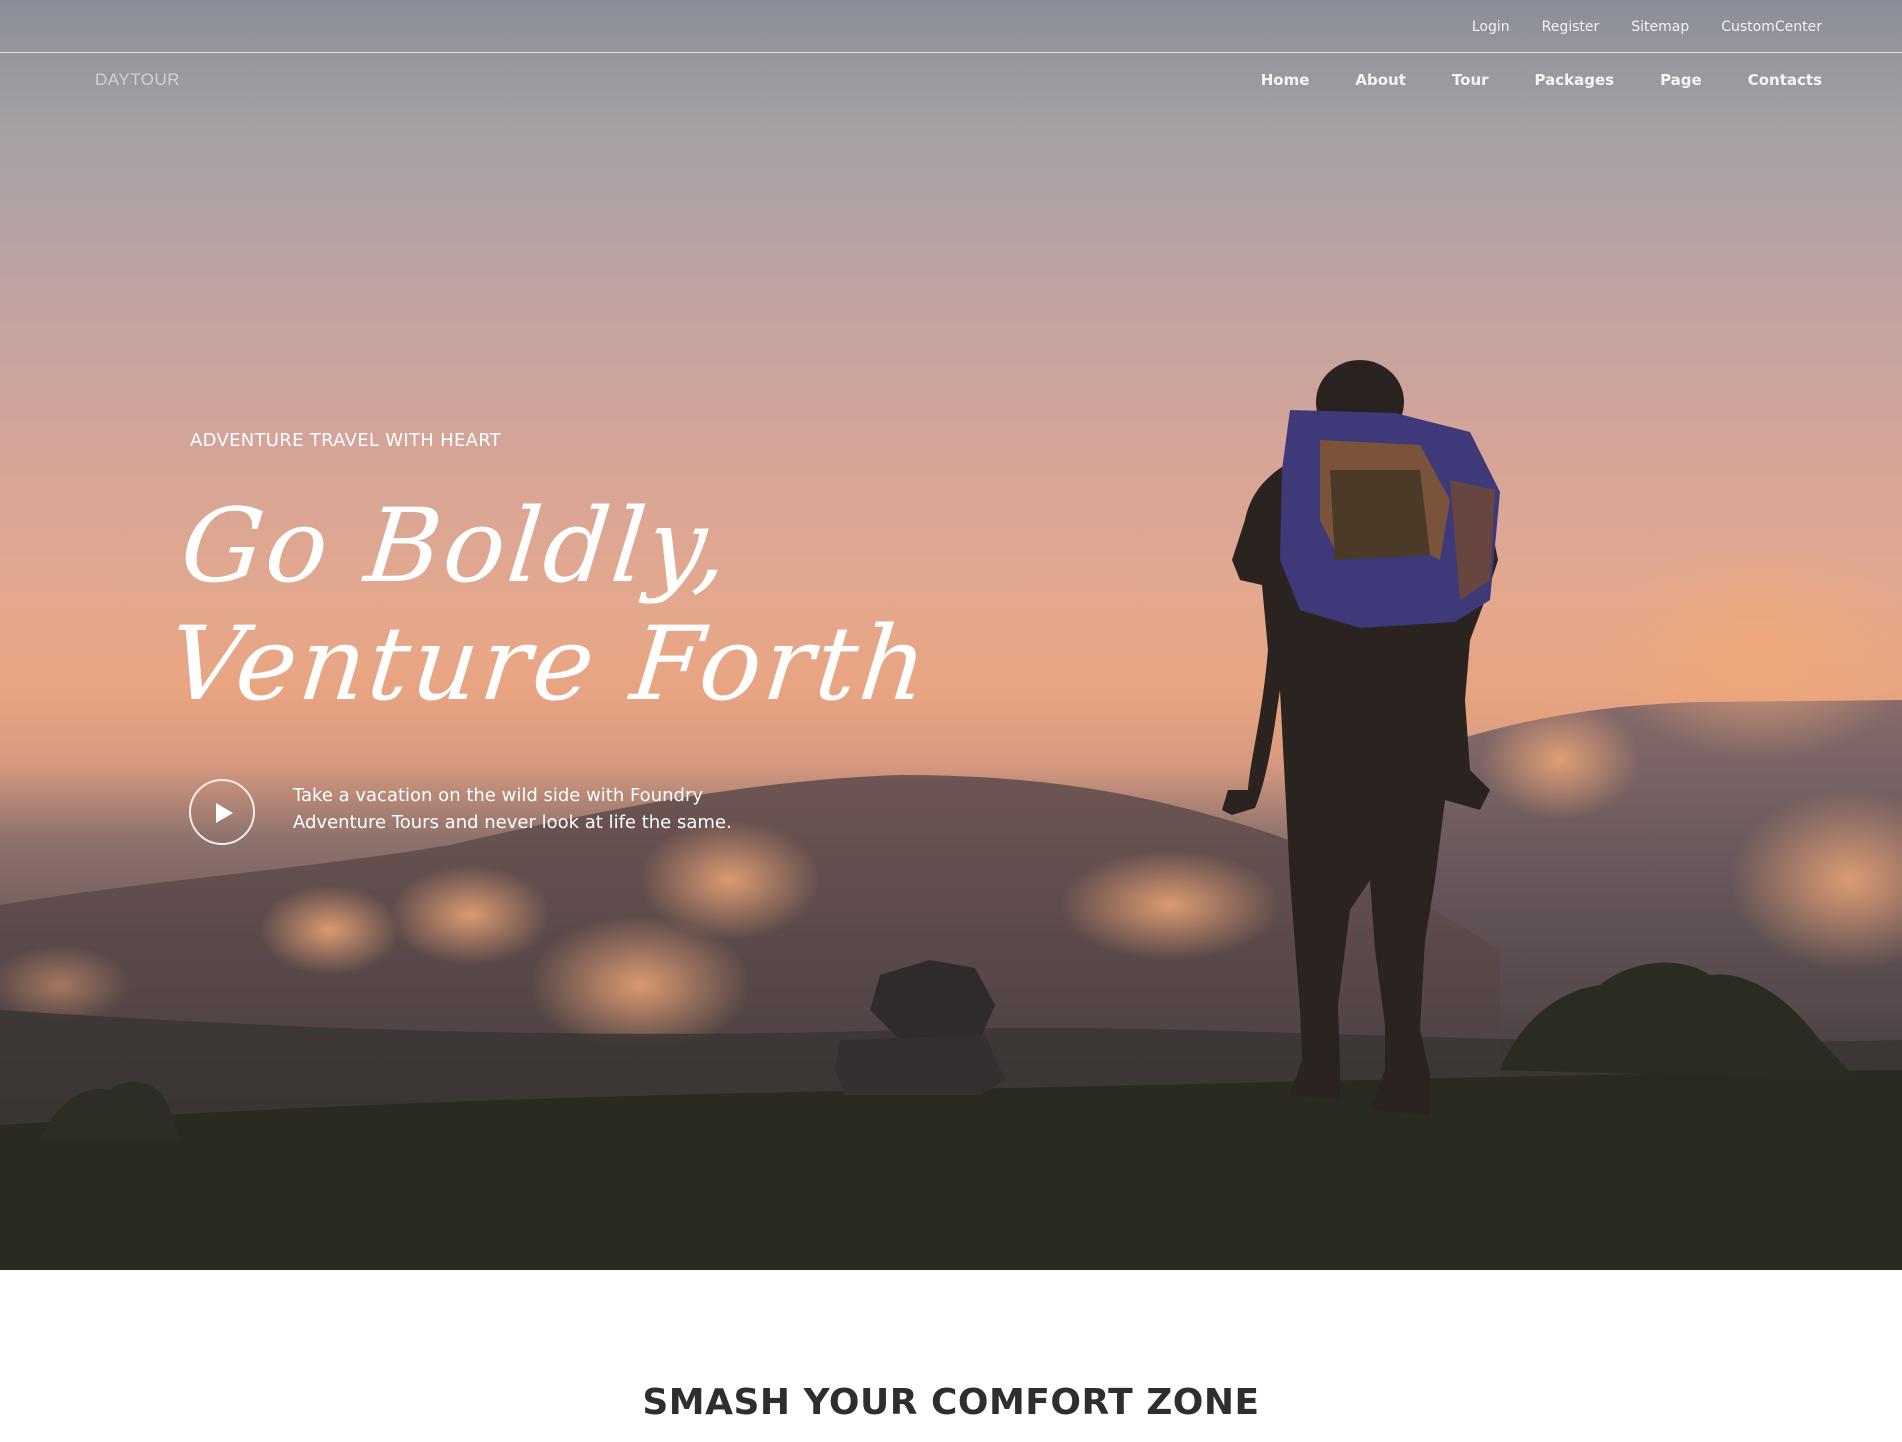 Image resolution: width=1902 pixels, height=1442 pixels. Describe the element at coordinates (1380, 80) in the screenshot. I see `nav-item-about: About` at that location.